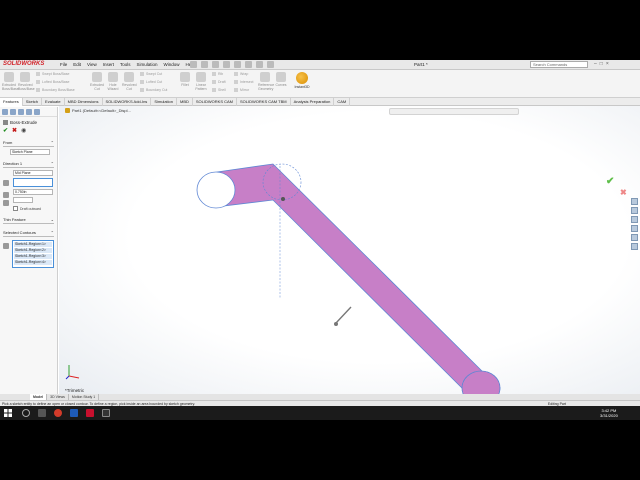 This screenshot has width=640, height=480. Describe the element at coordinates (216, 190) in the screenshot. I see `start-face-ellipse` at that location.